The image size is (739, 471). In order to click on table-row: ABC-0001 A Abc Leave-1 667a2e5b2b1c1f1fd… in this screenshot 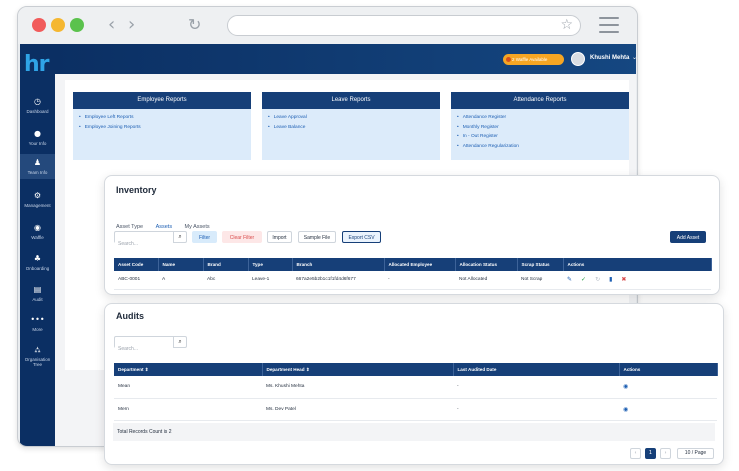, I will do `click(412, 280)`.